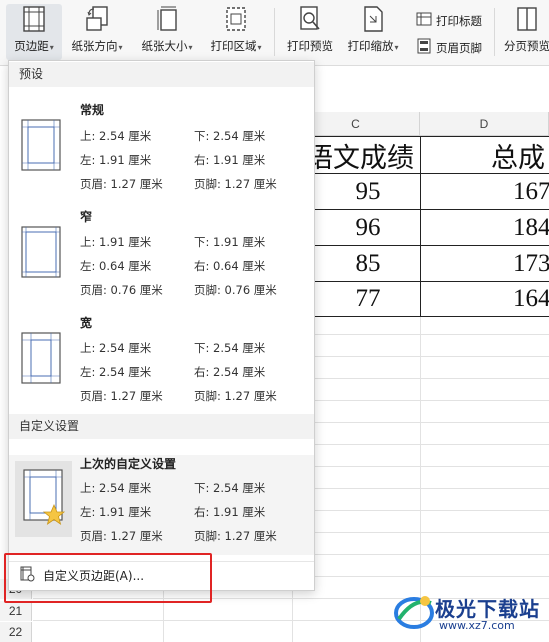 Image resolution: width=549 pixels, height=642 pixels. I want to click on cell-text: 173, so click(531, 263).